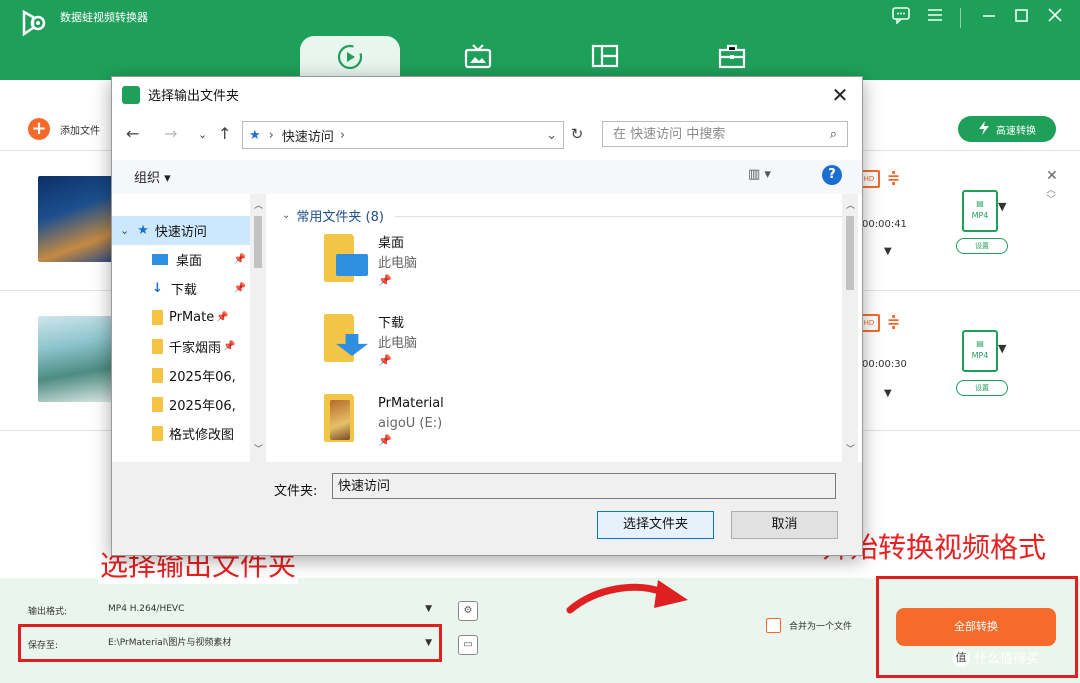 The image size is (1080, 683). I want to click on desktop-icon, so click(160, 259).